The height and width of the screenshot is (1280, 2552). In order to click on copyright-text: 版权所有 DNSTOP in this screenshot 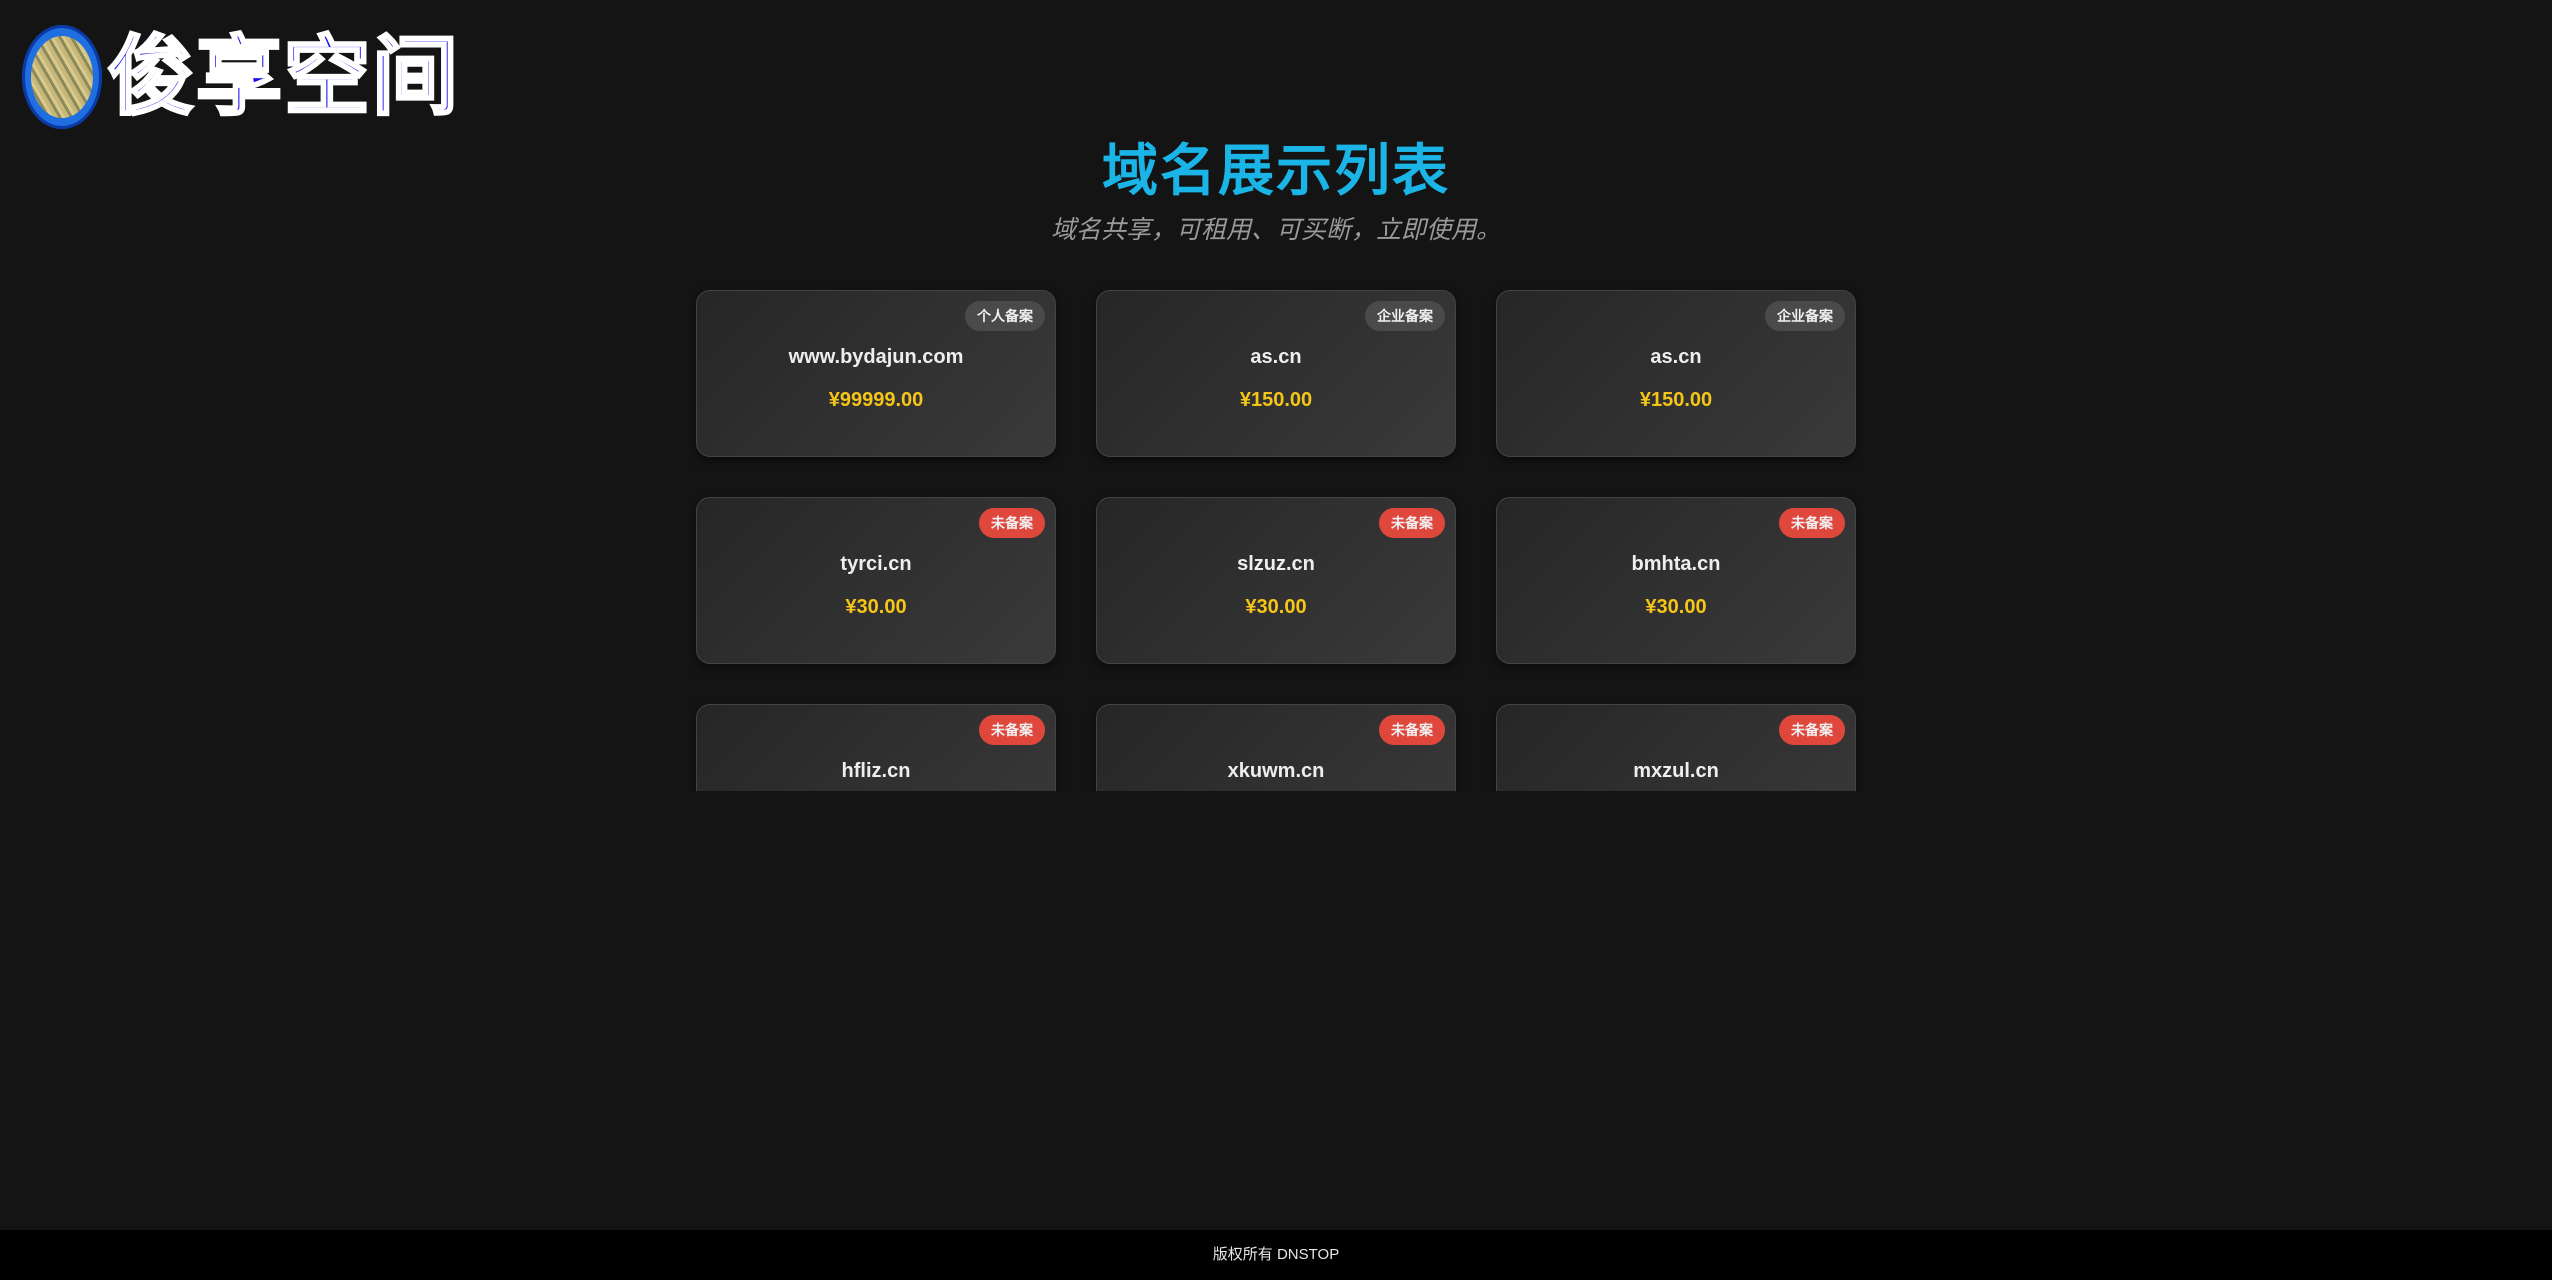, I will do `click(1276, 1254)`.